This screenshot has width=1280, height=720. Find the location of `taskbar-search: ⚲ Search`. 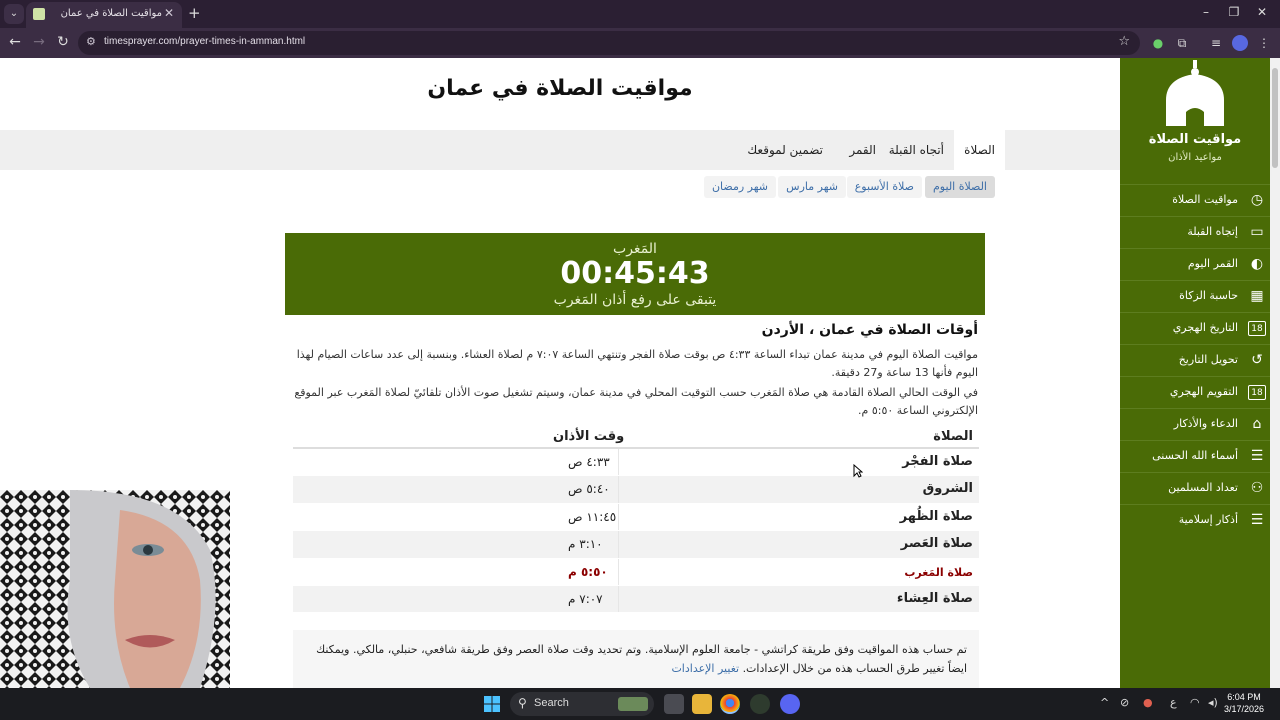

taskbar-search: ⚲ Search is located at coordinates (582, 704).